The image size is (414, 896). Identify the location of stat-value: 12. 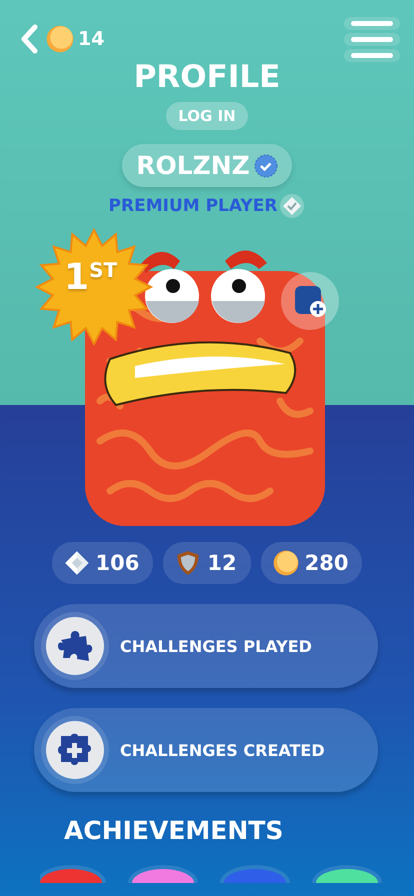
(222, 563).